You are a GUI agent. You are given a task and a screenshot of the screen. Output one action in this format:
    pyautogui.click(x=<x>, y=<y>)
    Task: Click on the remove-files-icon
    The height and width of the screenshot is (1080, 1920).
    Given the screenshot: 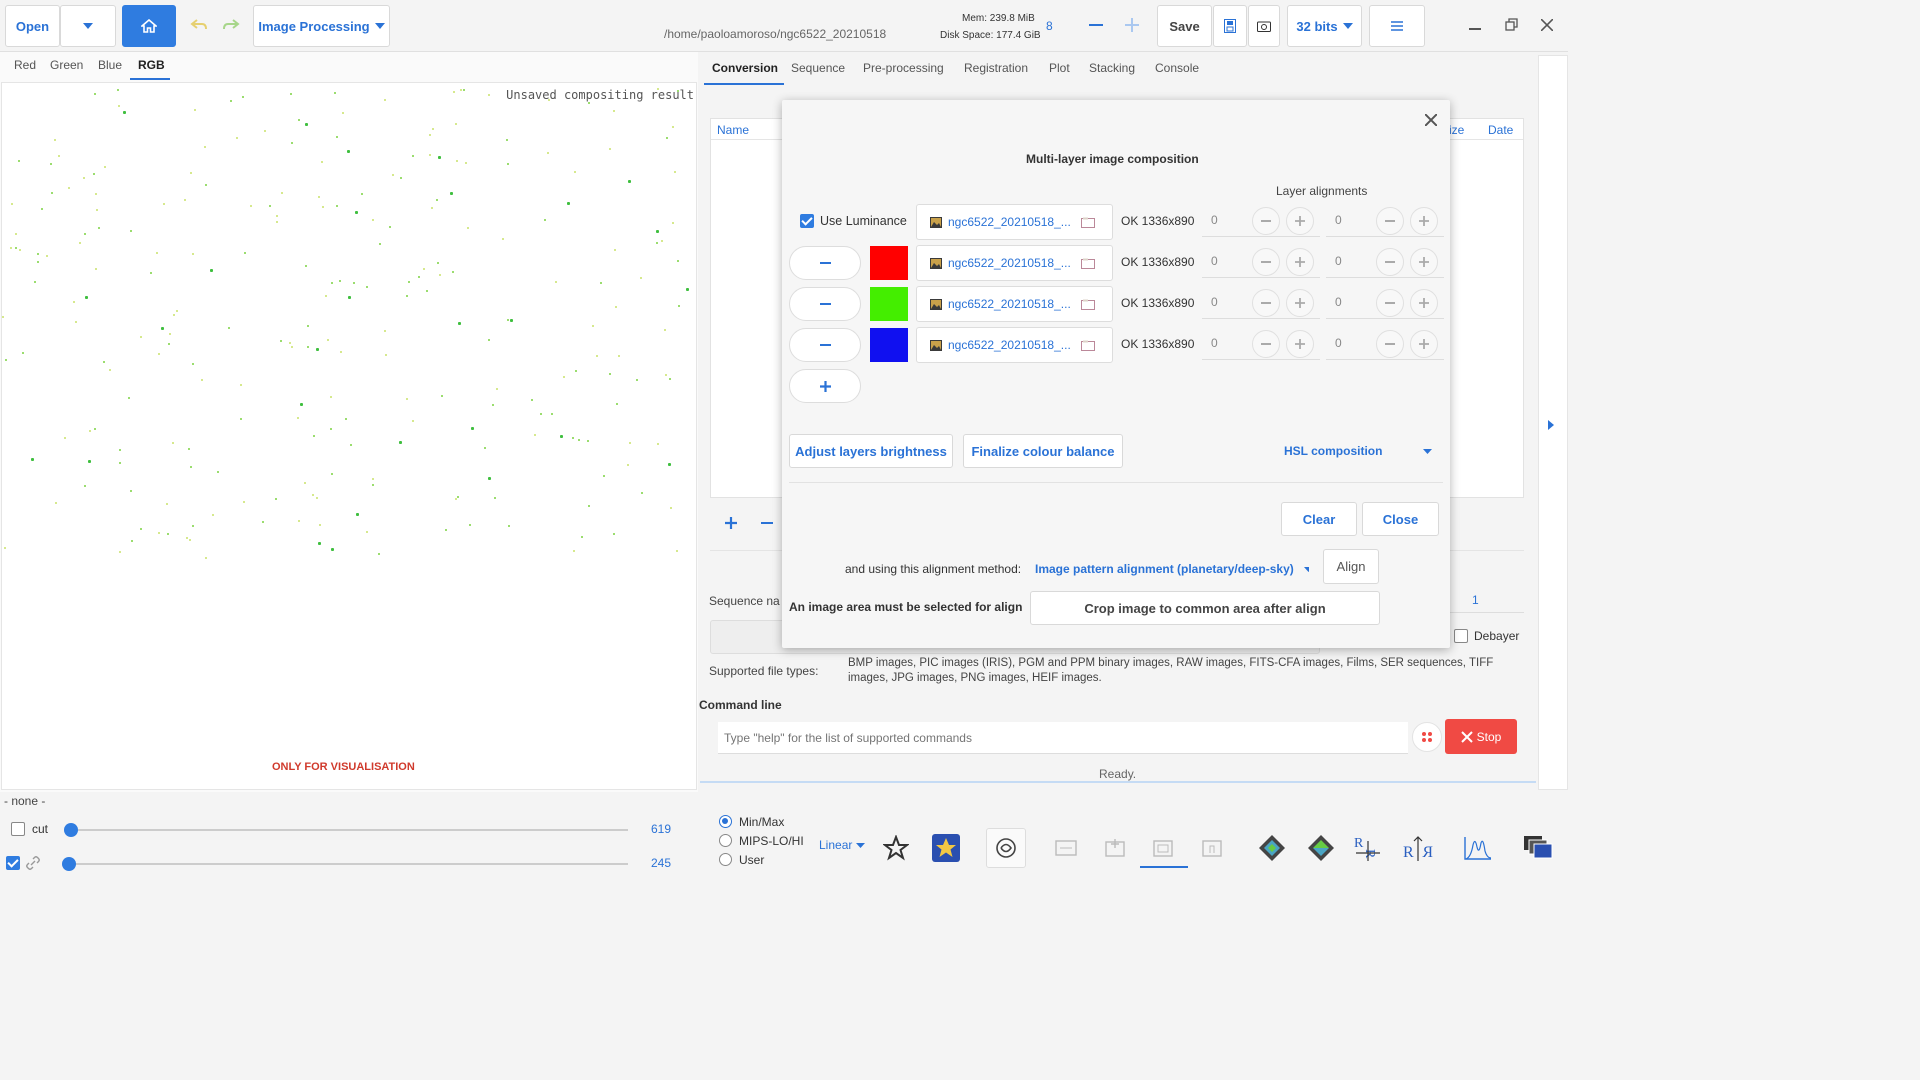 What is the action you would take?
    pyautogui.click(x=767, y=523)
    